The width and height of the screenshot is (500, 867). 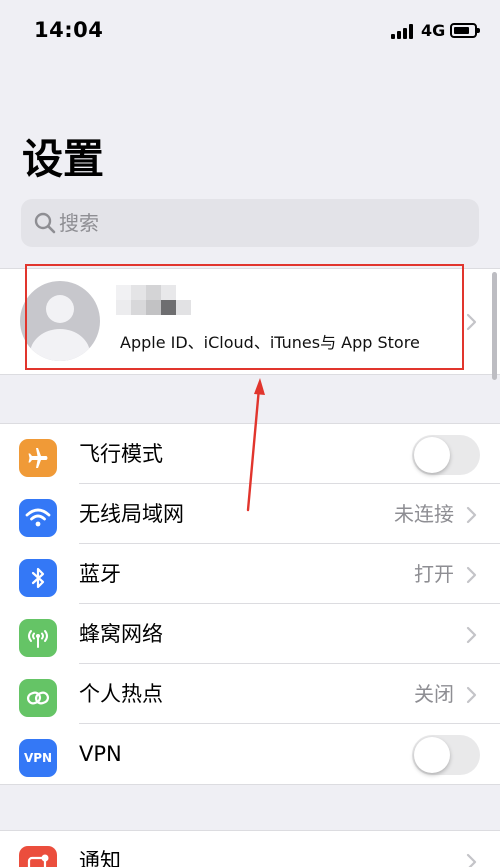 What do you see at coordinates (494, 326) in the screenshot?
I see `scroll-indicator` at bounding box center [494, 326].